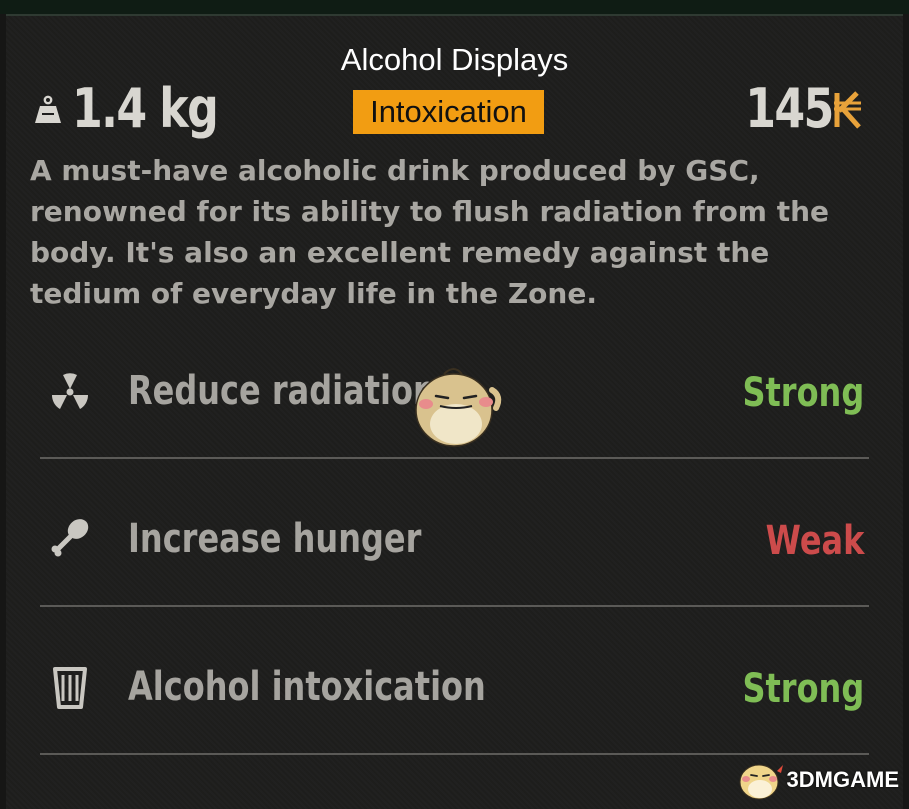  I want to click on panel-top-edge, so click(454, 8).